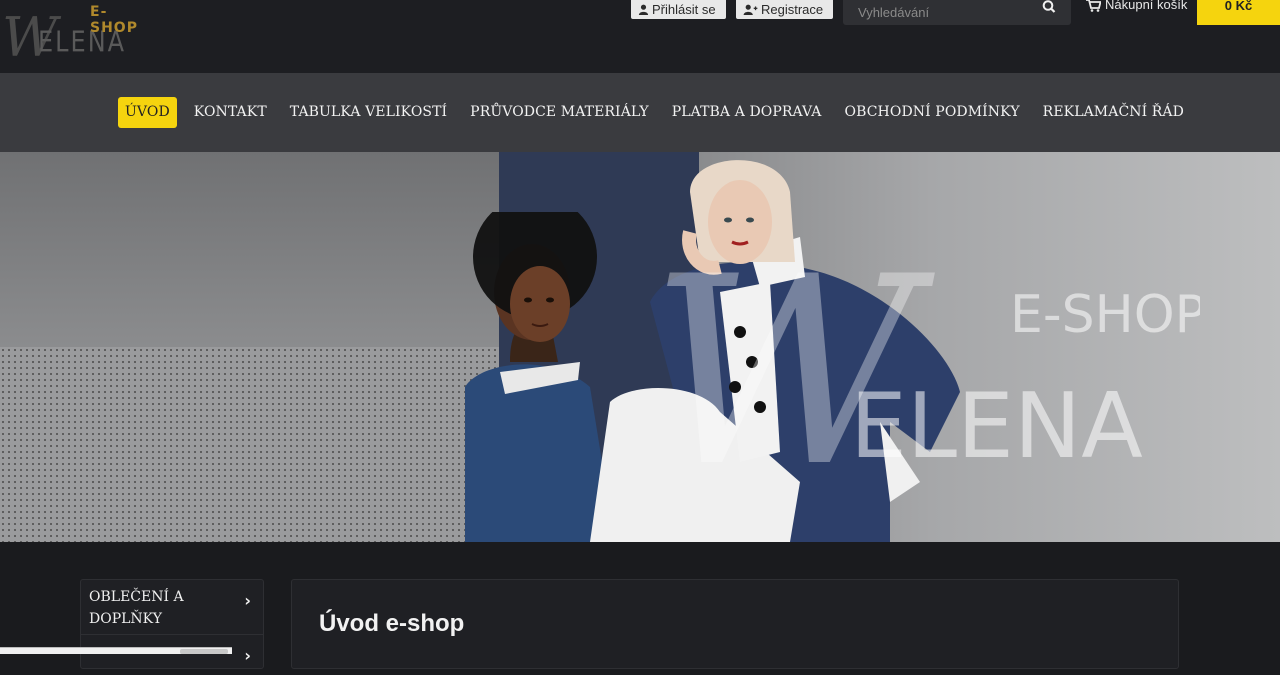 The width and height of the screenshot is (1280, 675). What do you see at coordinates (792, 9) in the screenshot?
I see `register-label: Registrace` at bounding box center [792, 9].